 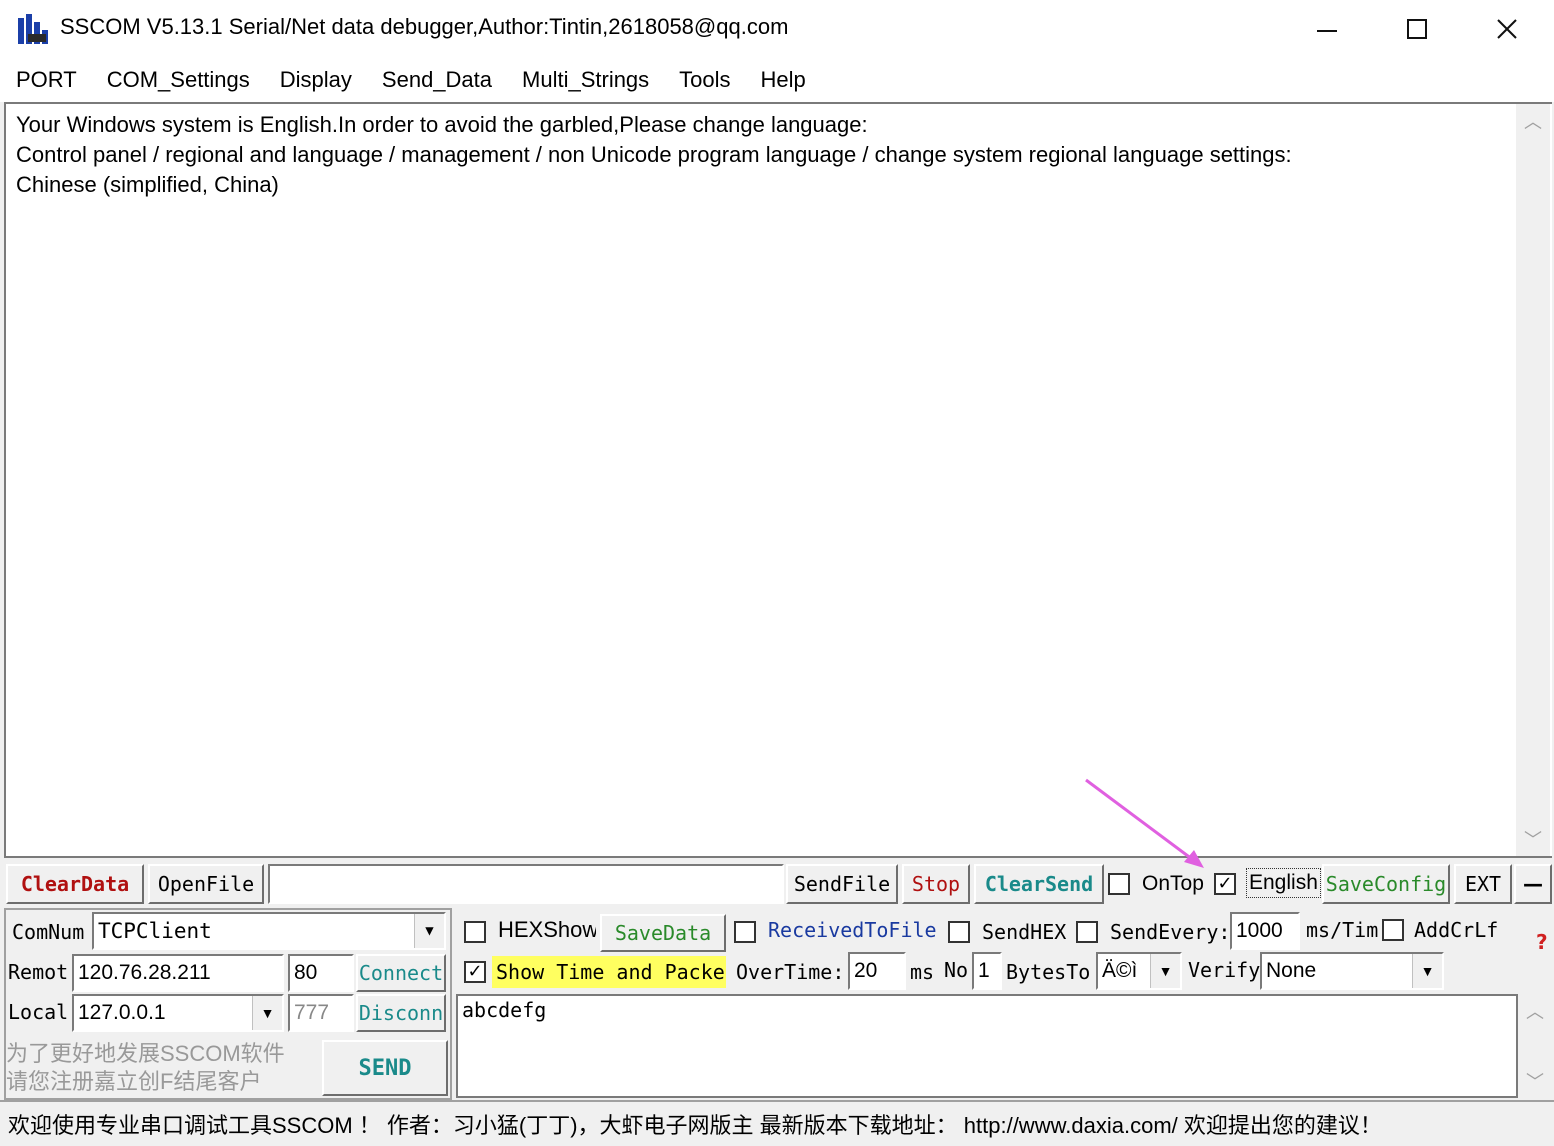 What do you see at coordinates (1283, 883) in the screenshot?
I see `english-label: English` at bounding box center [1283, 883].